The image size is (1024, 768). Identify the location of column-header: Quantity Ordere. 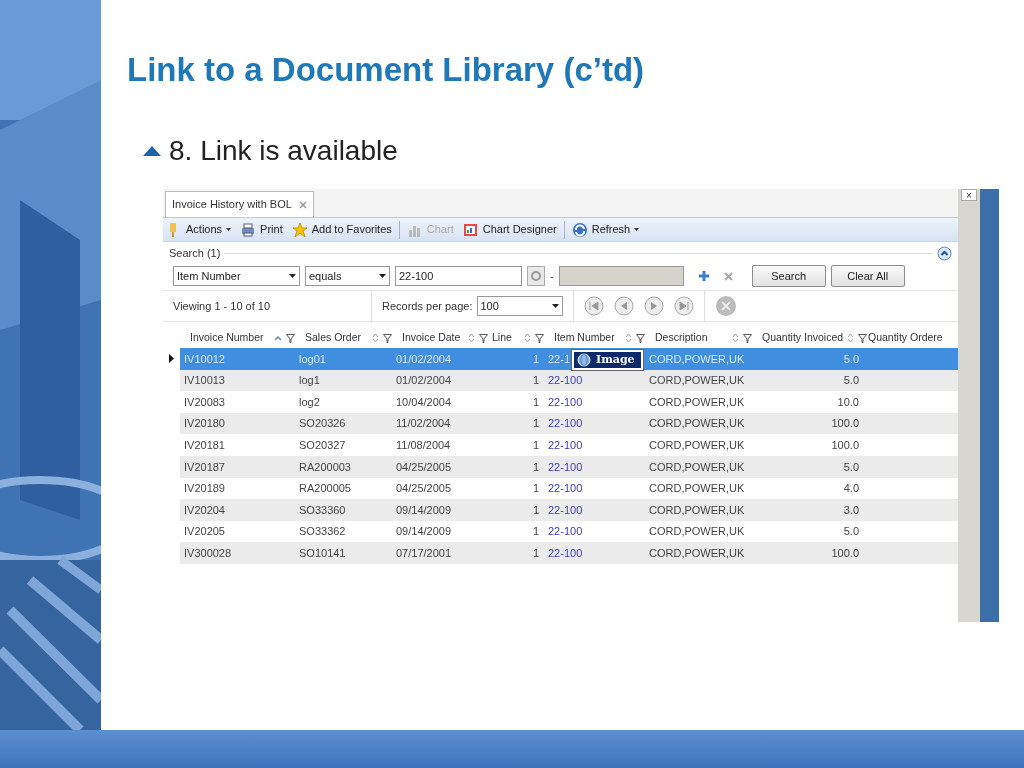
(911, 338).